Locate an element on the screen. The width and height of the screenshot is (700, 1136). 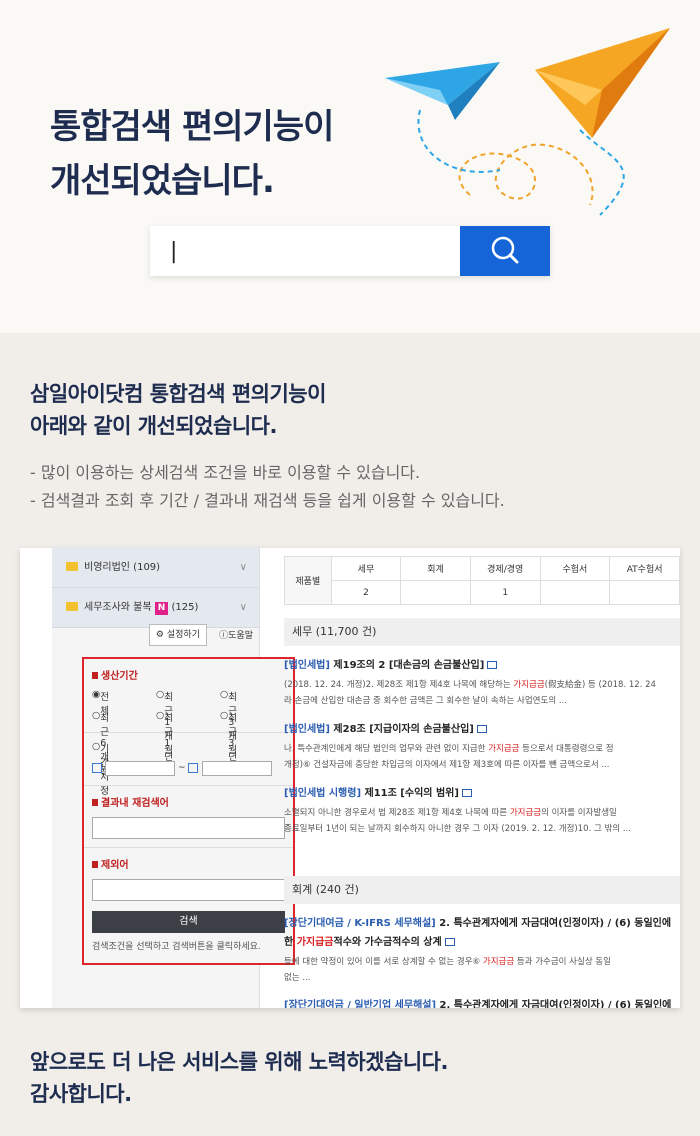
table-col-header: 경제/경영 is located at coordinates (505, 568).